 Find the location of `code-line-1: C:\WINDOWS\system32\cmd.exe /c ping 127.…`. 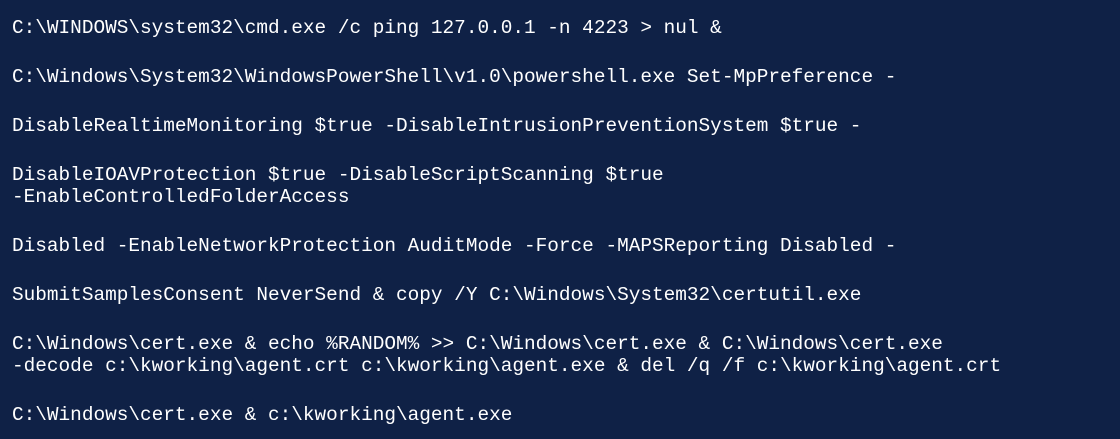

code-line-1: C:\WINDOWS\system32\cmd.exe /c ping 127.… is located at coordinates (367, 28).